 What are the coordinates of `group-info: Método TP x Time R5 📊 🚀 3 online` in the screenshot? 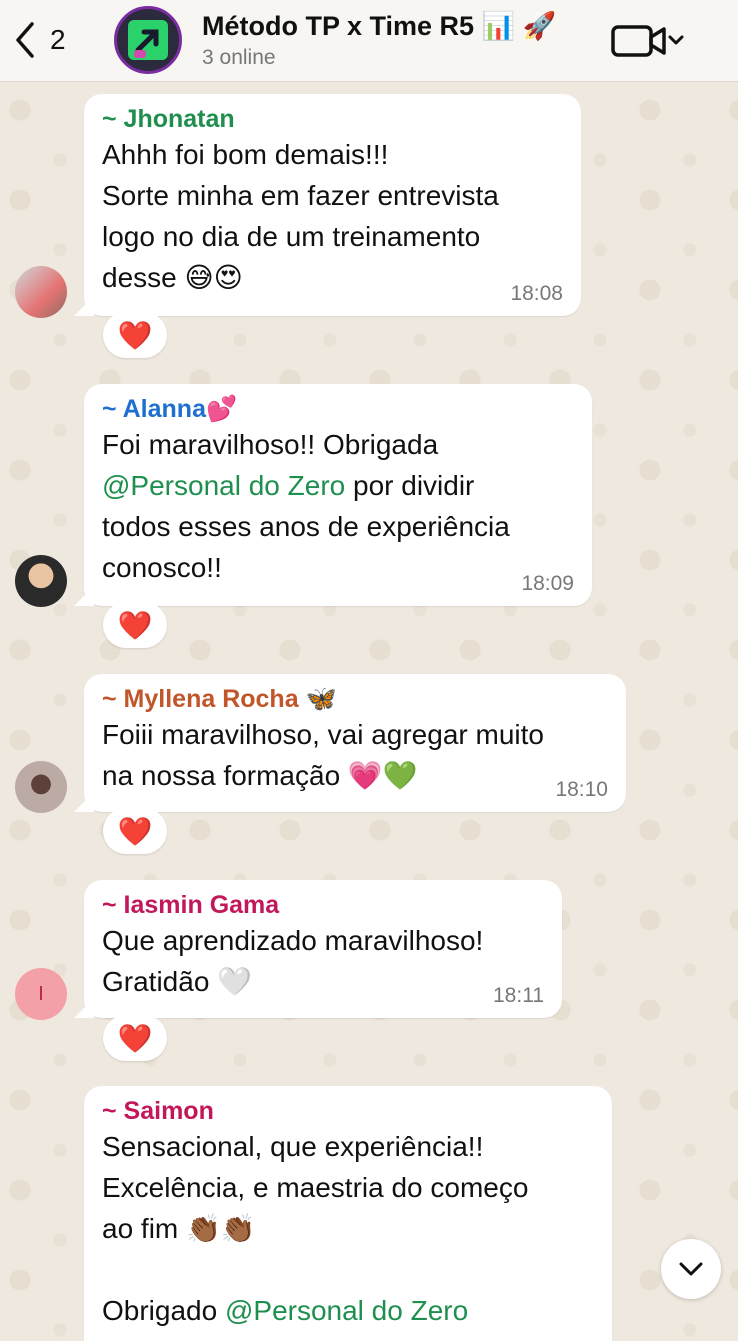 It's located at (402, 40).